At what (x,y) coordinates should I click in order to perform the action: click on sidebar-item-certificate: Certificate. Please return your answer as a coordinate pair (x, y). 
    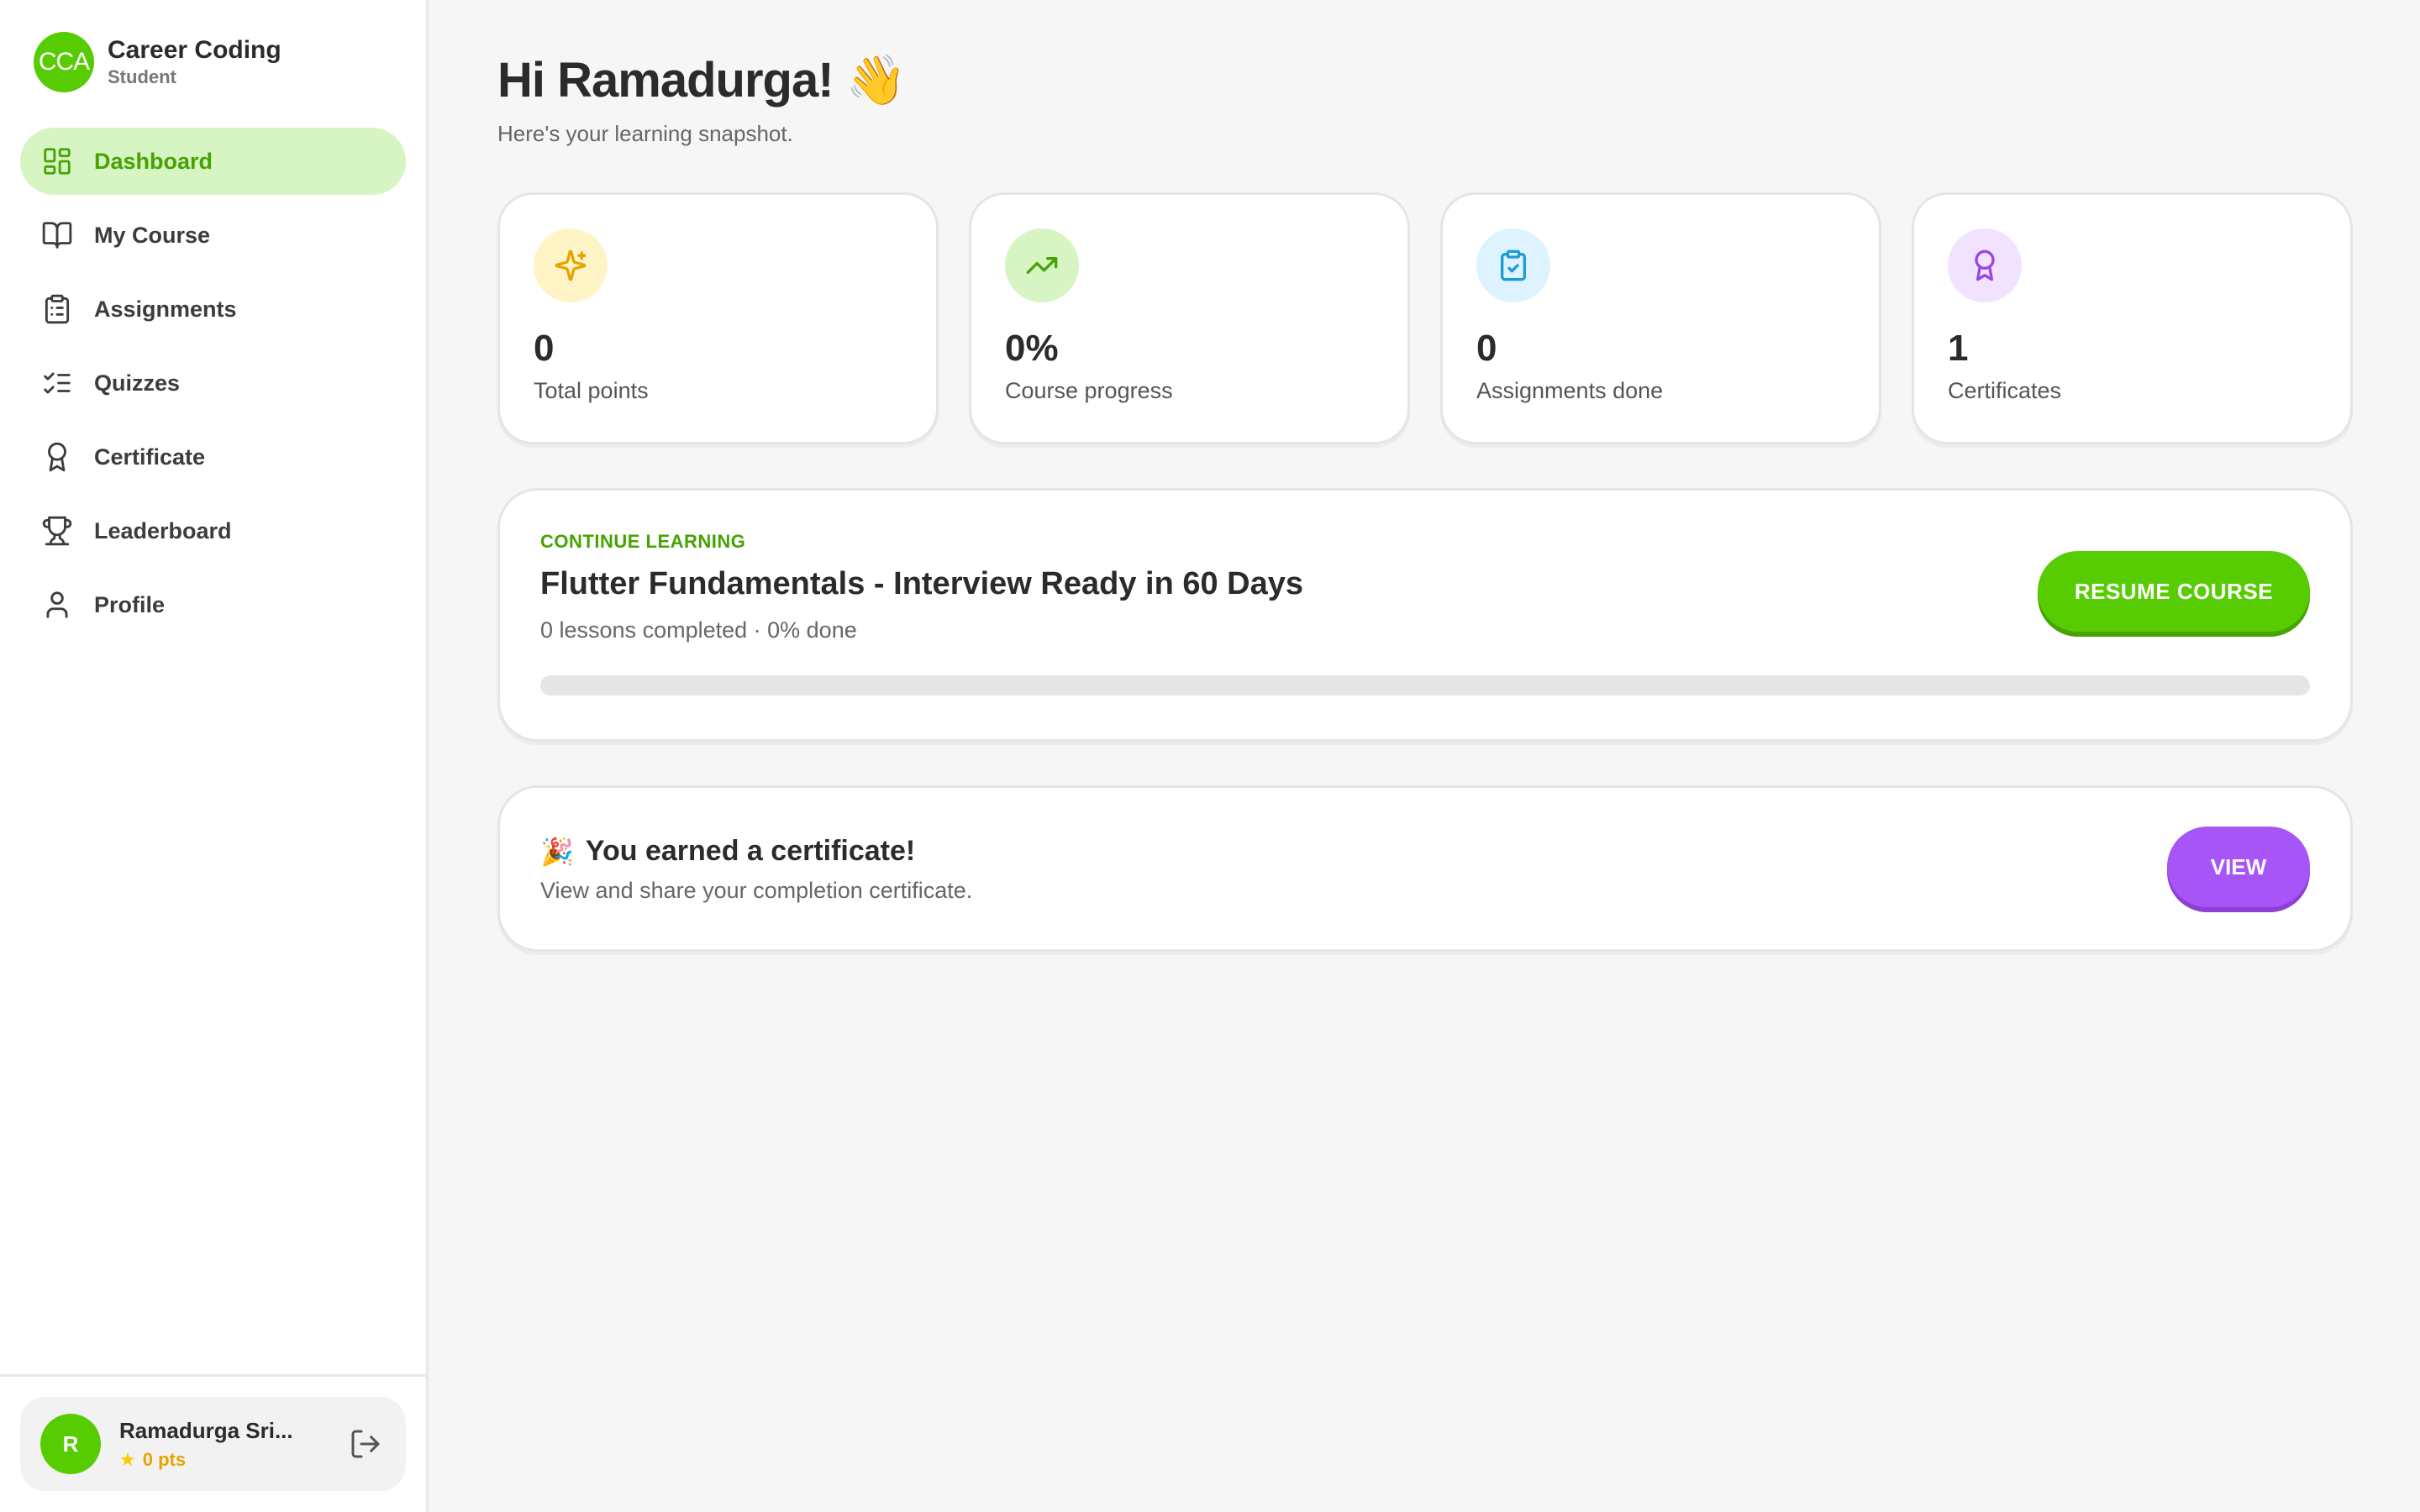
    Looking at the image, I should click on (213, 457).